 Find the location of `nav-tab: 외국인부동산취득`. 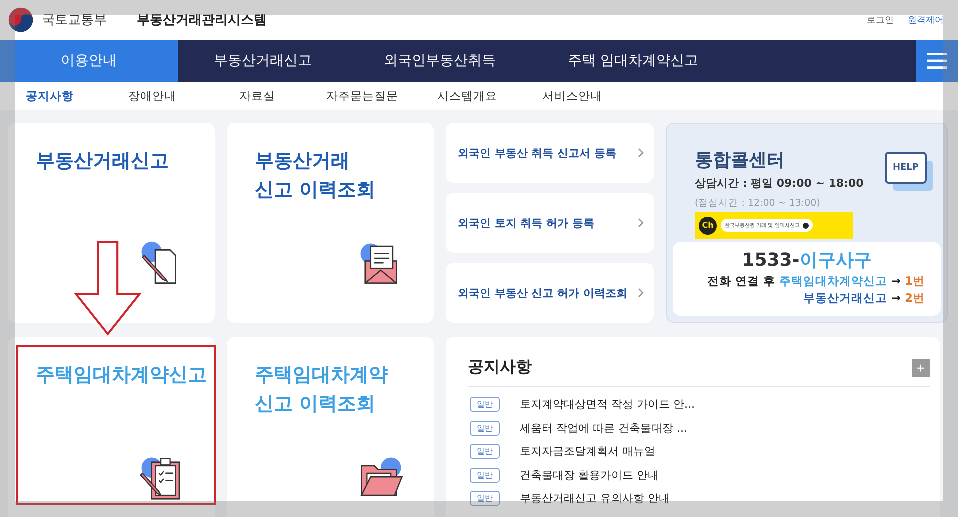

nav-tab: 외국인부동산취득 is located at coordinates (440, 61).